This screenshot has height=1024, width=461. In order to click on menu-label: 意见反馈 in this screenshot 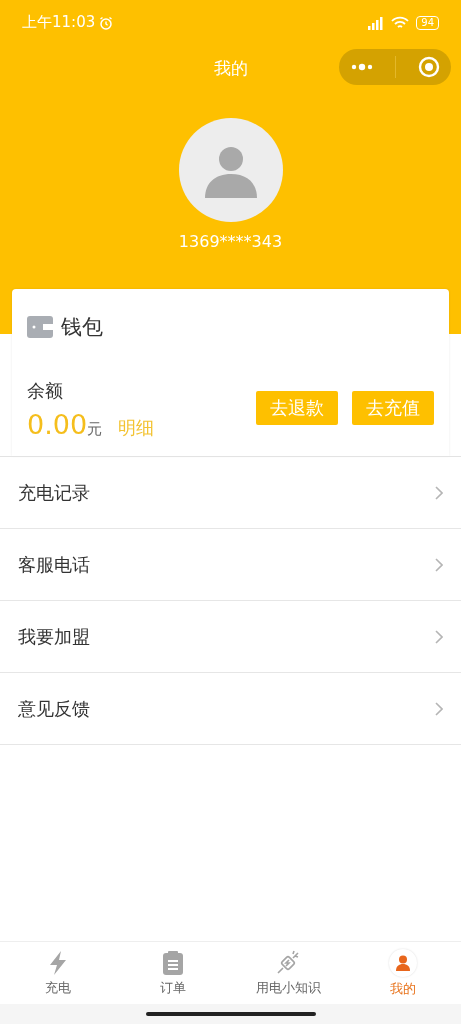, I will do `click(54, 708)`.